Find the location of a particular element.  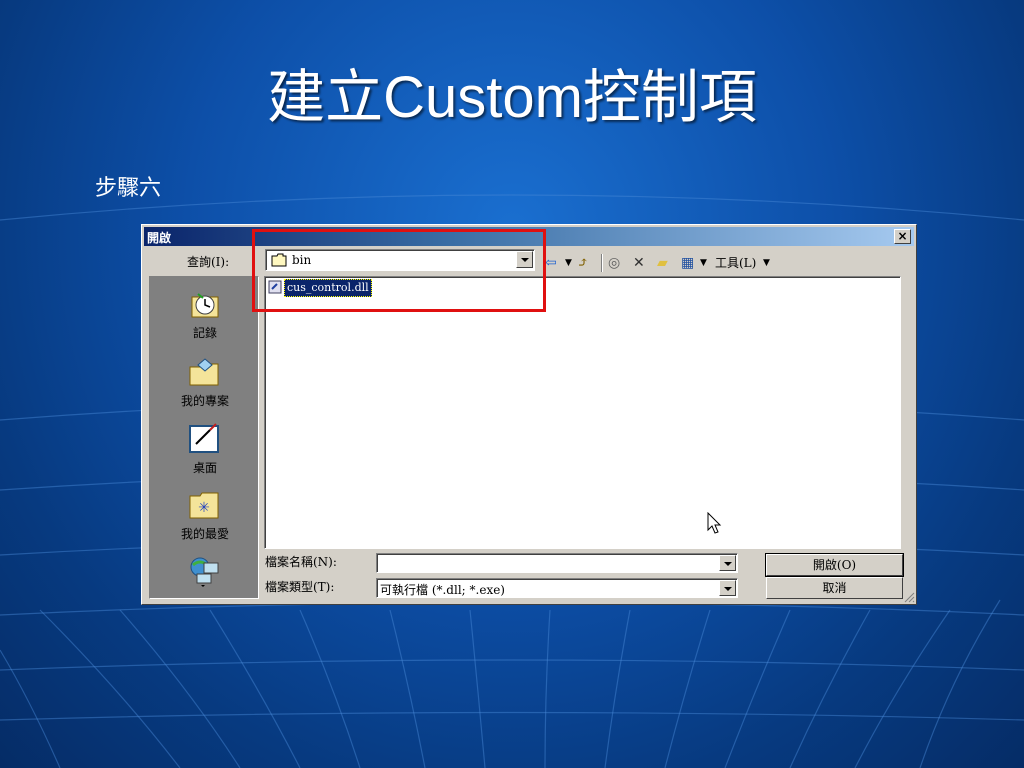

place-favorites: ✳ 我的最愛 is located at coordinates (205, 516).